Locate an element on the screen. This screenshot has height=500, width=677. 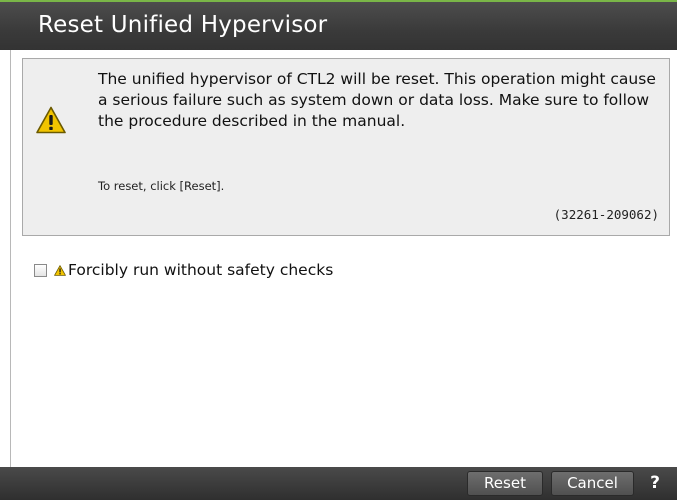
force-option-row: Forcibly run without safety checks is located at coordinates (183, 270).